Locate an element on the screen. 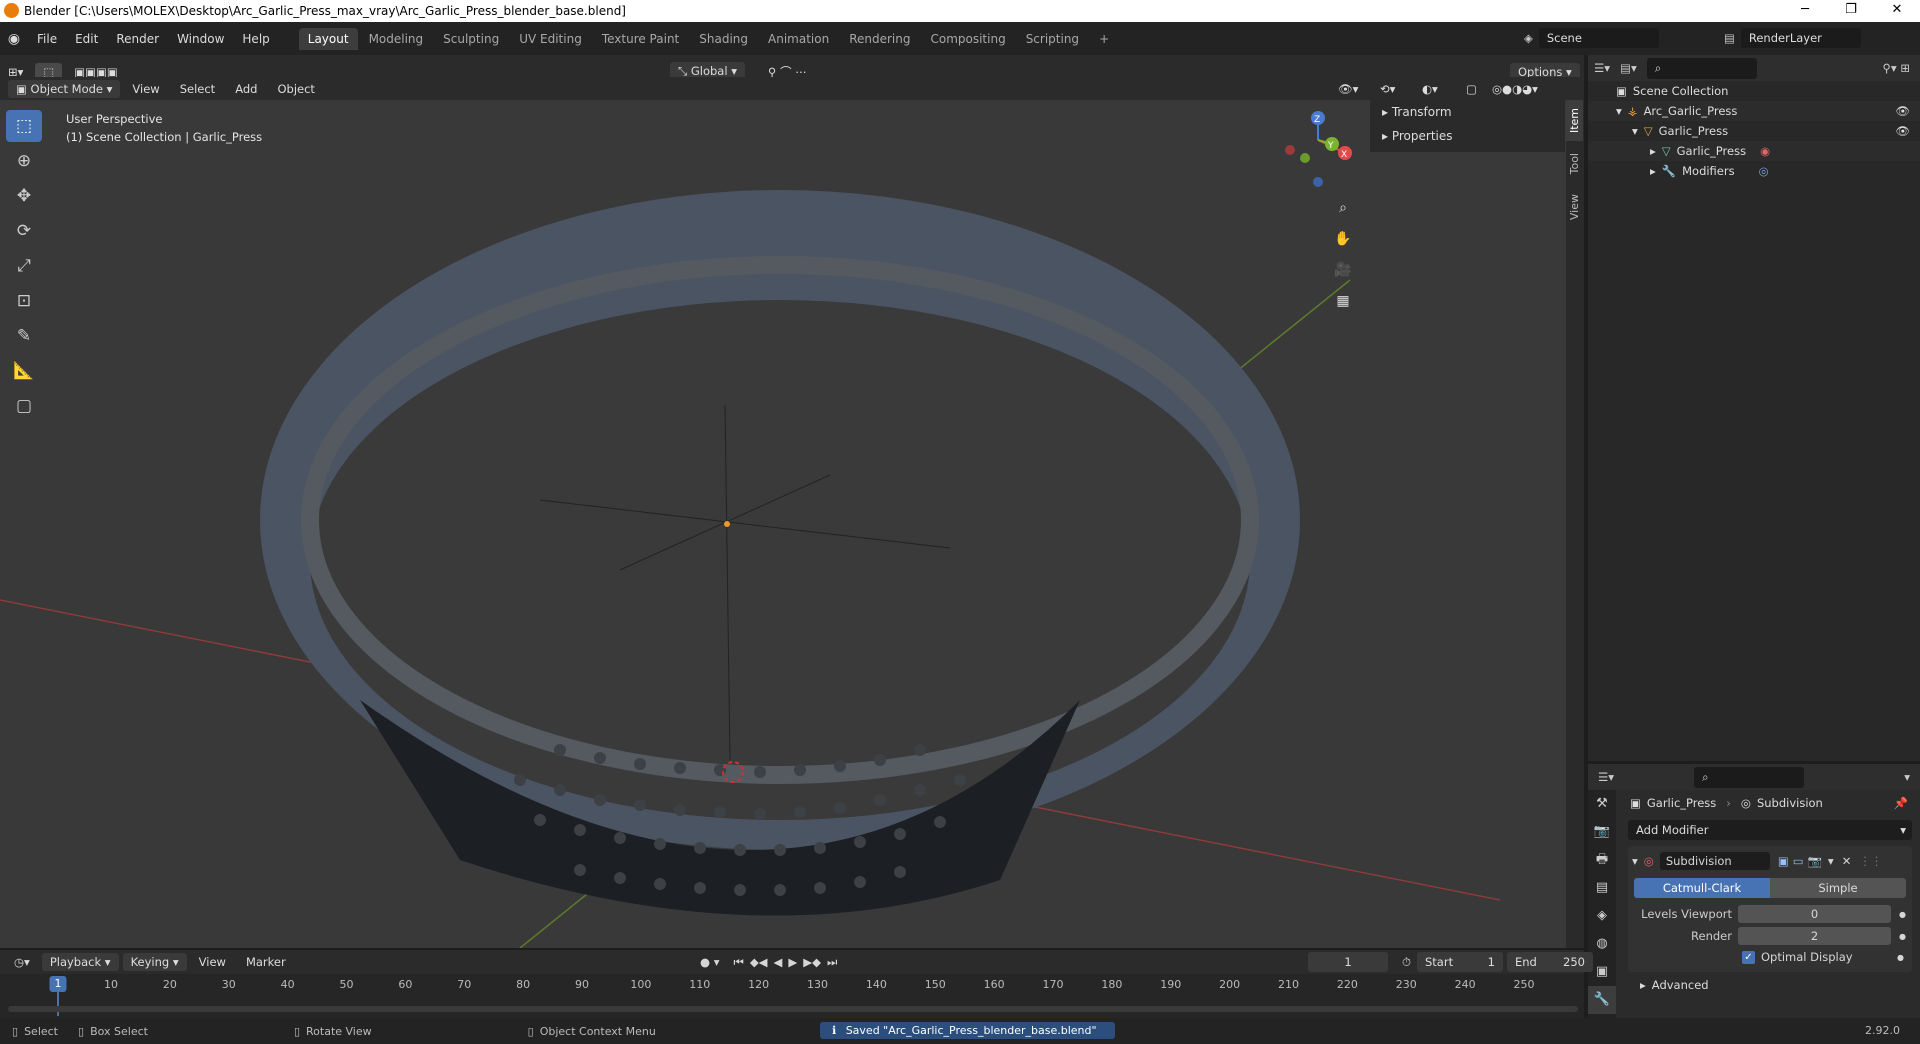 The image size is (1920, 1044). transform-tool-icon: ⊡ is located at coordinates (24, 301).